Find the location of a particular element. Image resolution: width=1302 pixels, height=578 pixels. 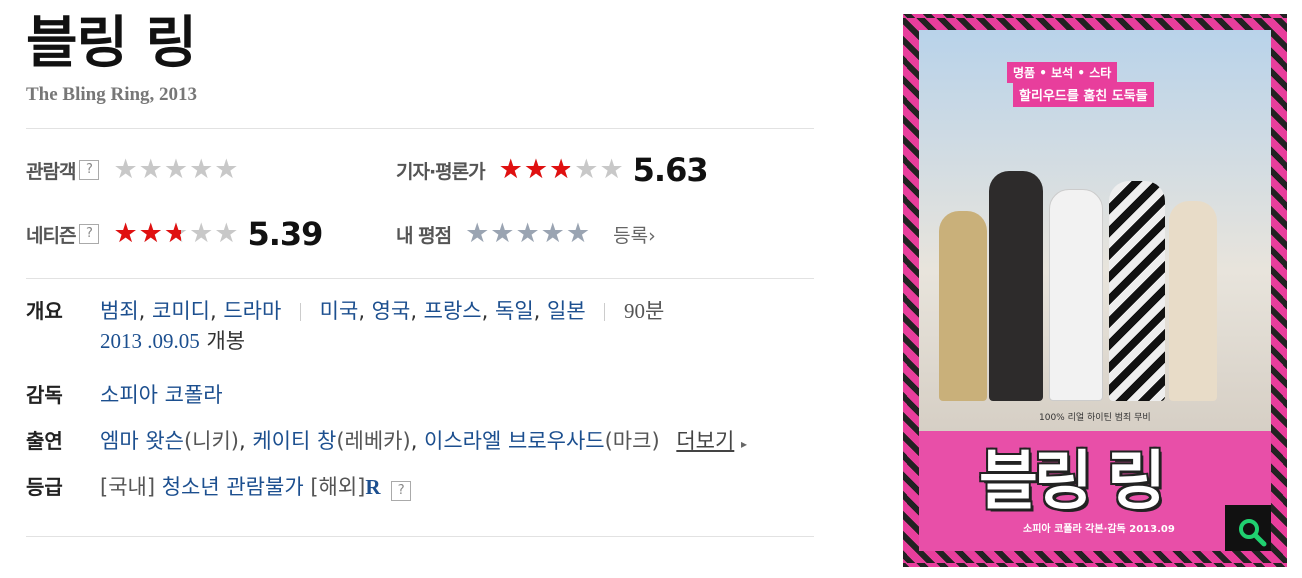

my-rating: 내 평점 ★★★★★ 등록› is located at coordinates (526, 234).